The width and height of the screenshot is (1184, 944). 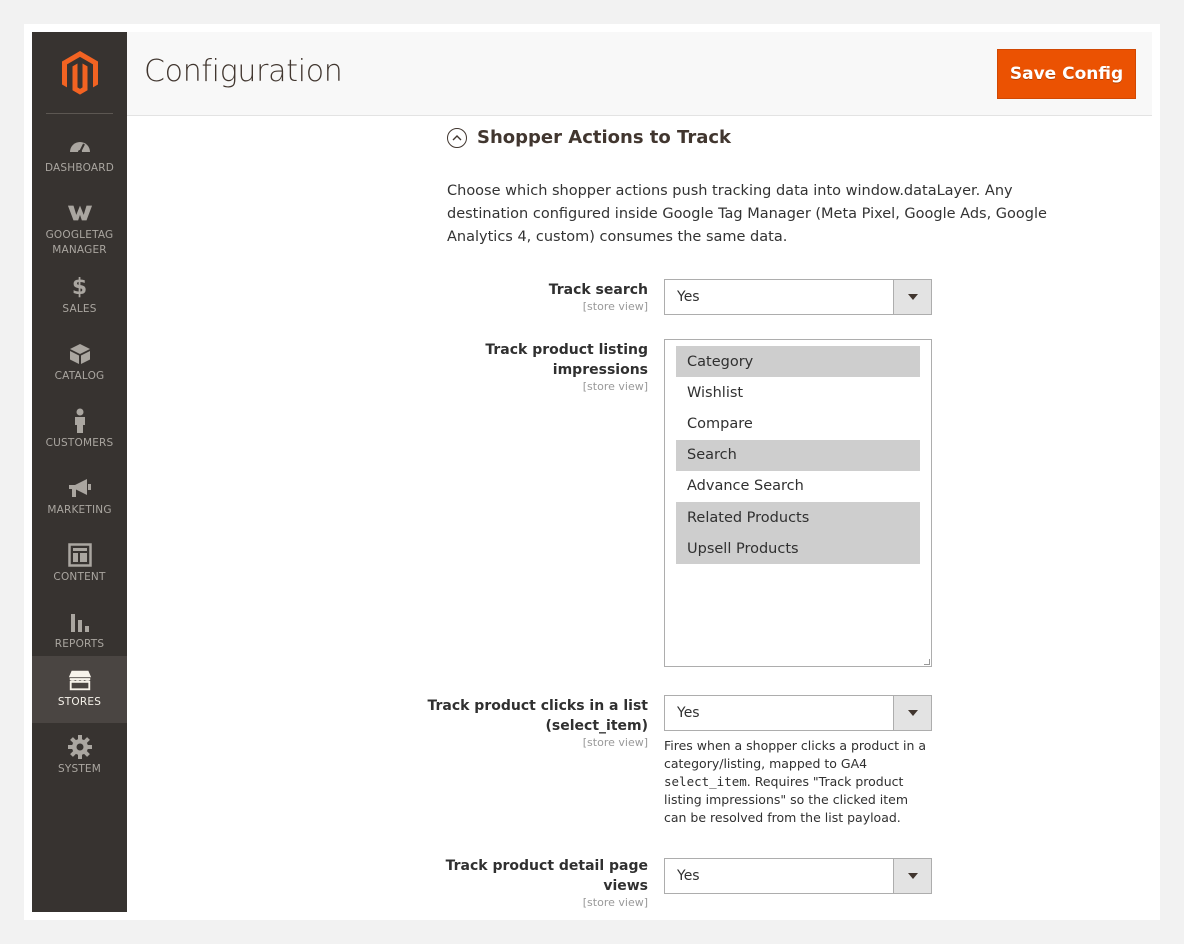 I want to click on logo-divider, so click(x=79, y=113).